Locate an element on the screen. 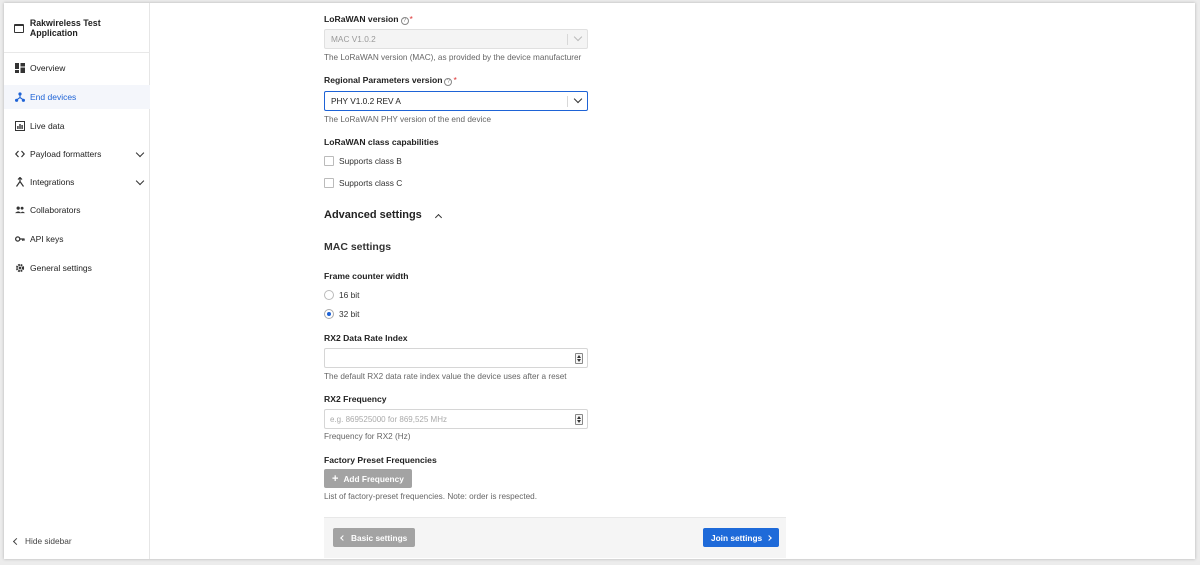 This screenshot has height=565, width=1200. app-title: Rakwireless Test Application is located at coordinates (81, 28).